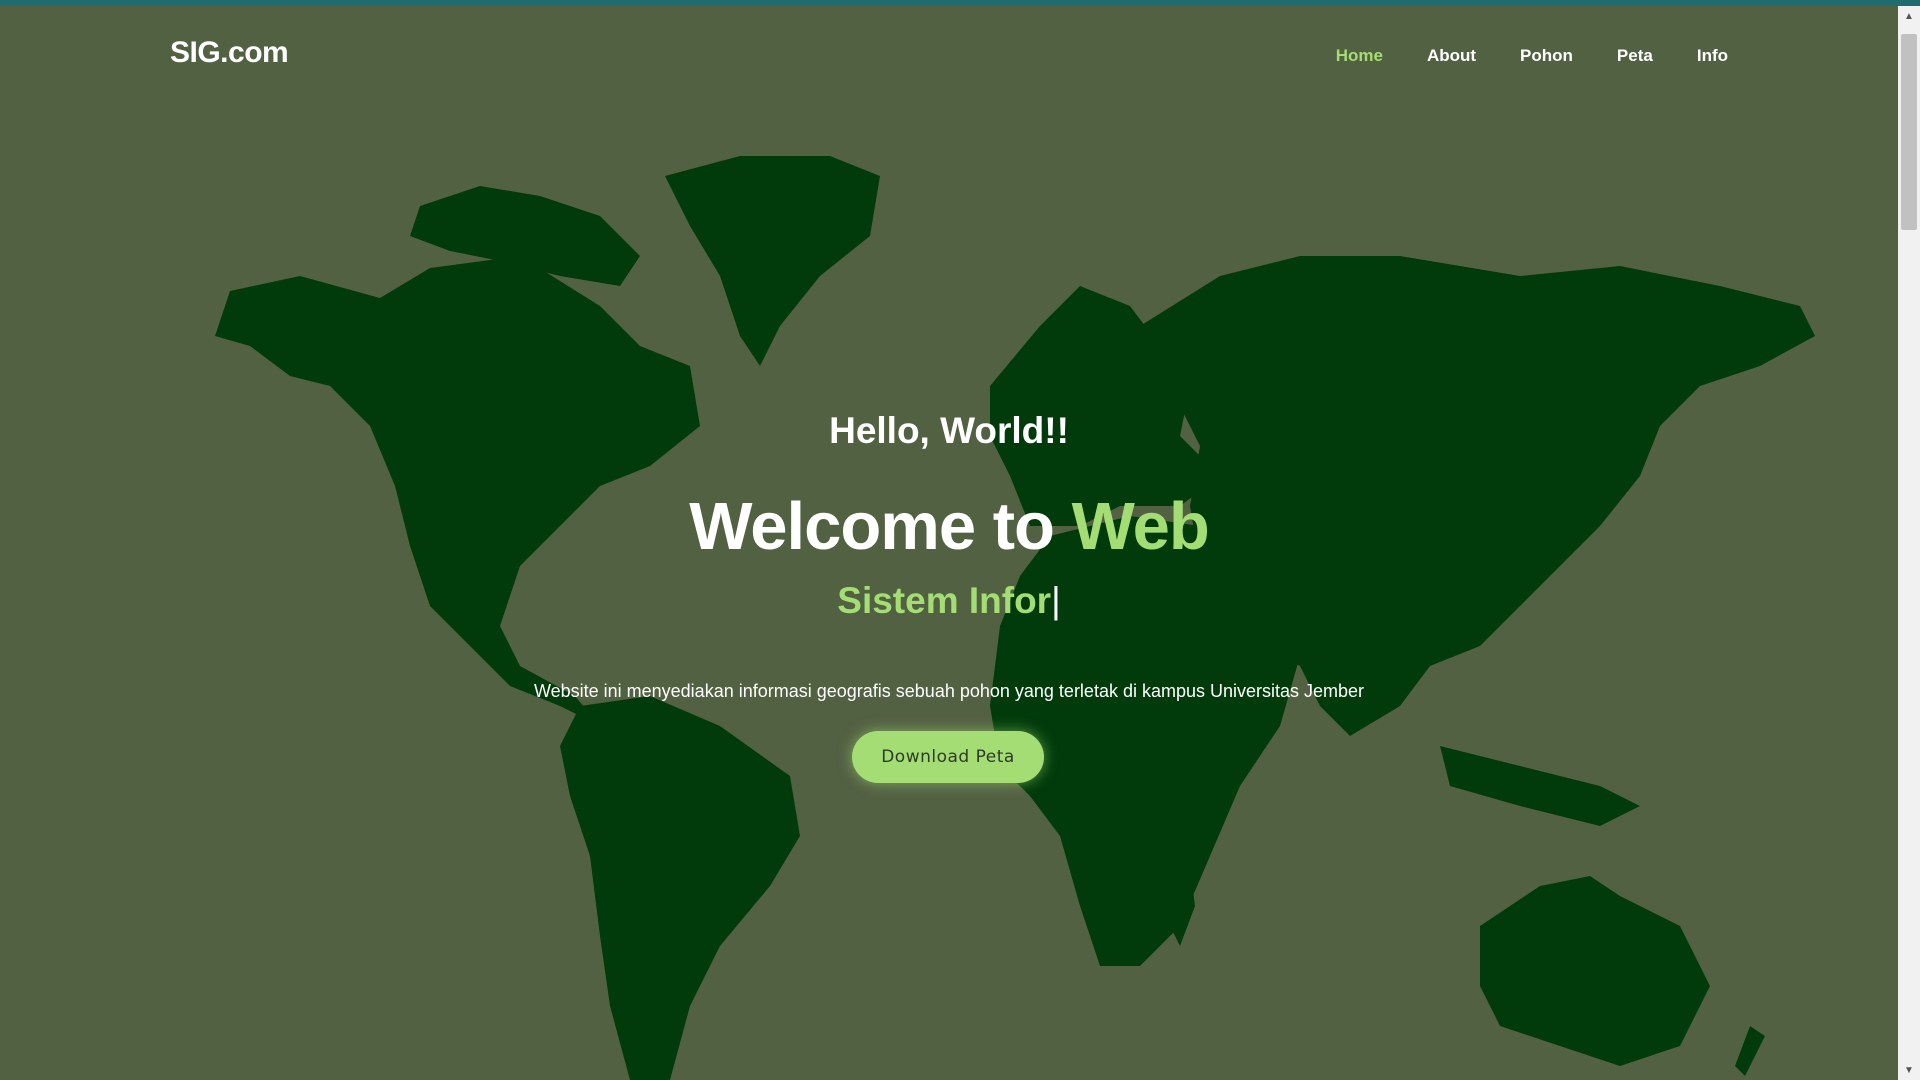 The height and width of the screenshot is (1080, 1920). I want to click on hero-title: Welcome to Web, so click(949, 526).